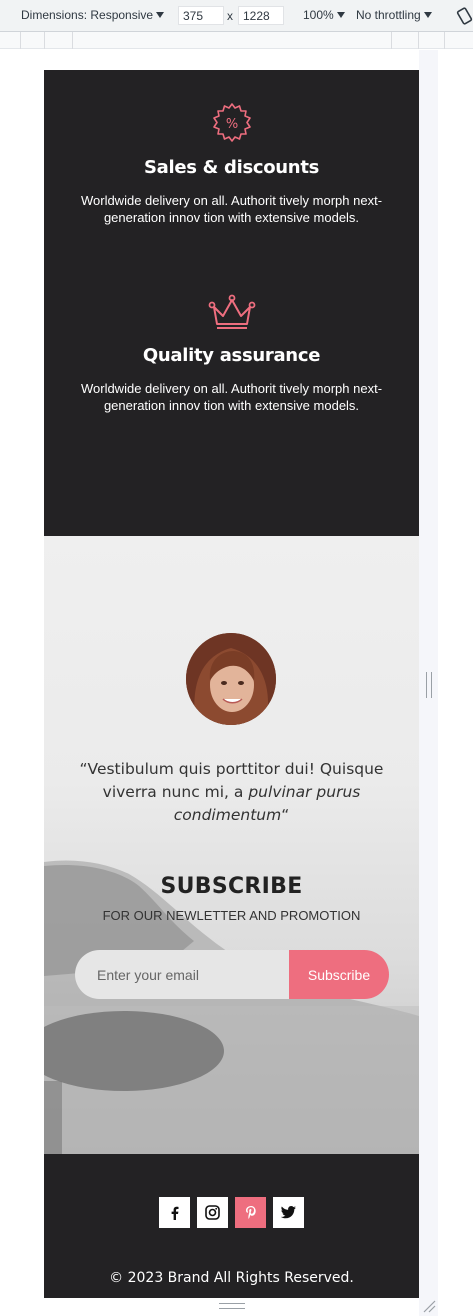 Image resolution: width=473 pixels, height=1316 pixels. What do you see at coordinates (231, 886) in the screenshot?
I see `subscribe-title: SUBSCRIBE` at bounding box center [231, 886].